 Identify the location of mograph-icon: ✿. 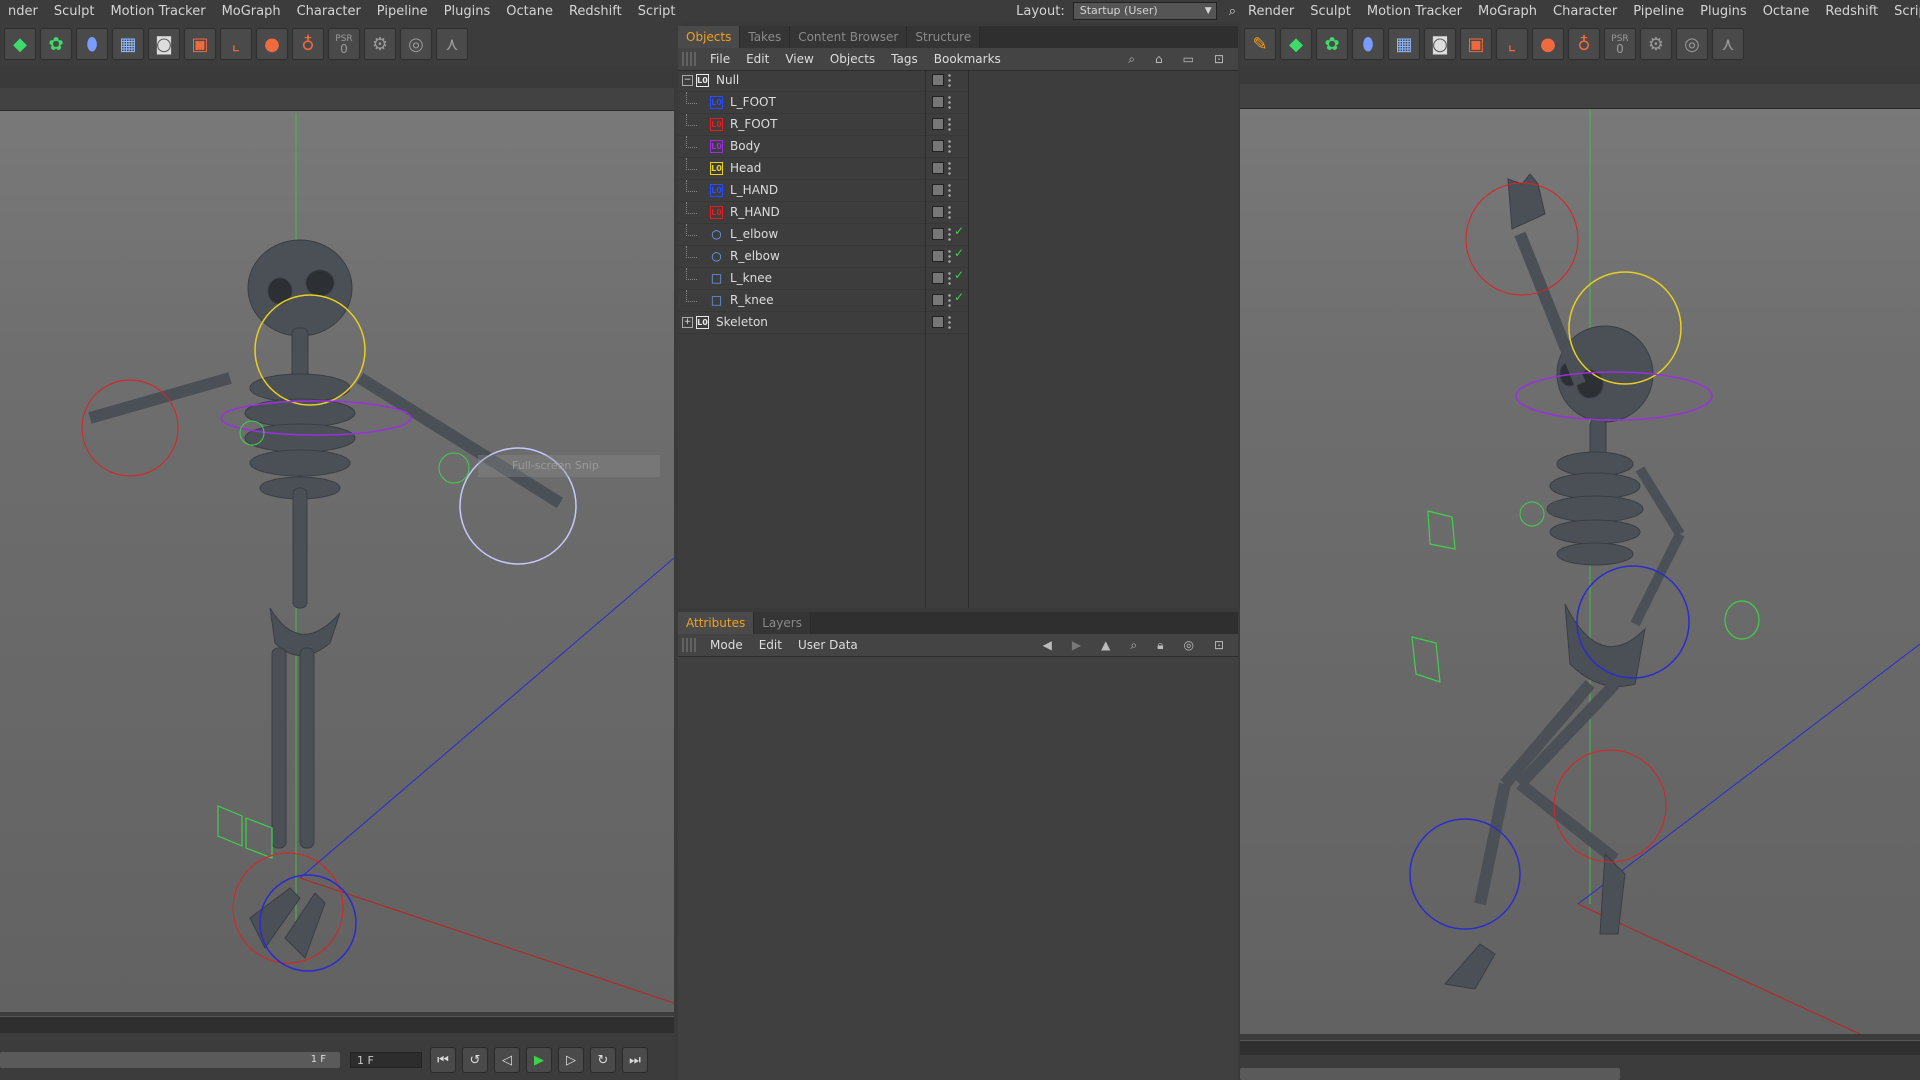
(56, 44).